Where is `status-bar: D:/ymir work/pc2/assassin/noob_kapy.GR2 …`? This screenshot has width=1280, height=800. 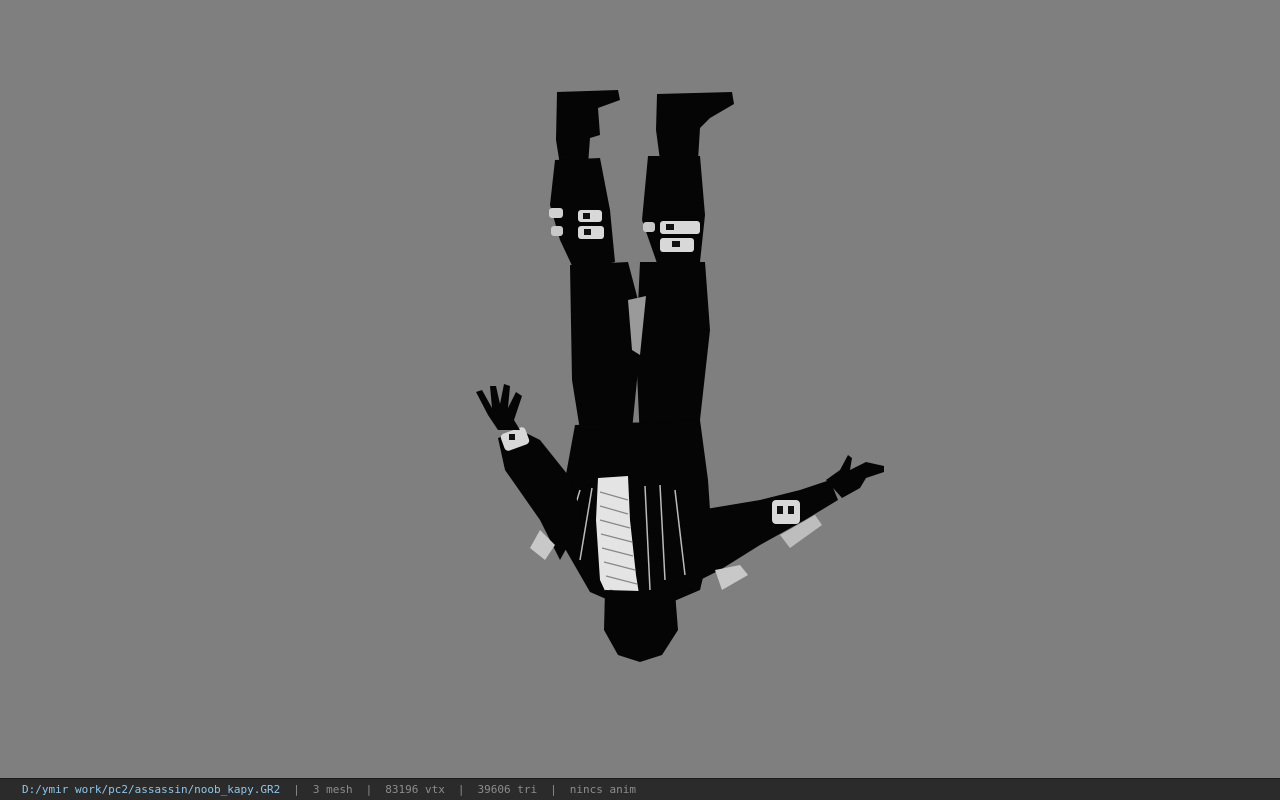
status-bar: D:/ymir work/pc2/assassin/noob_kapy.GR2 … is located at coordinates (640, 789).